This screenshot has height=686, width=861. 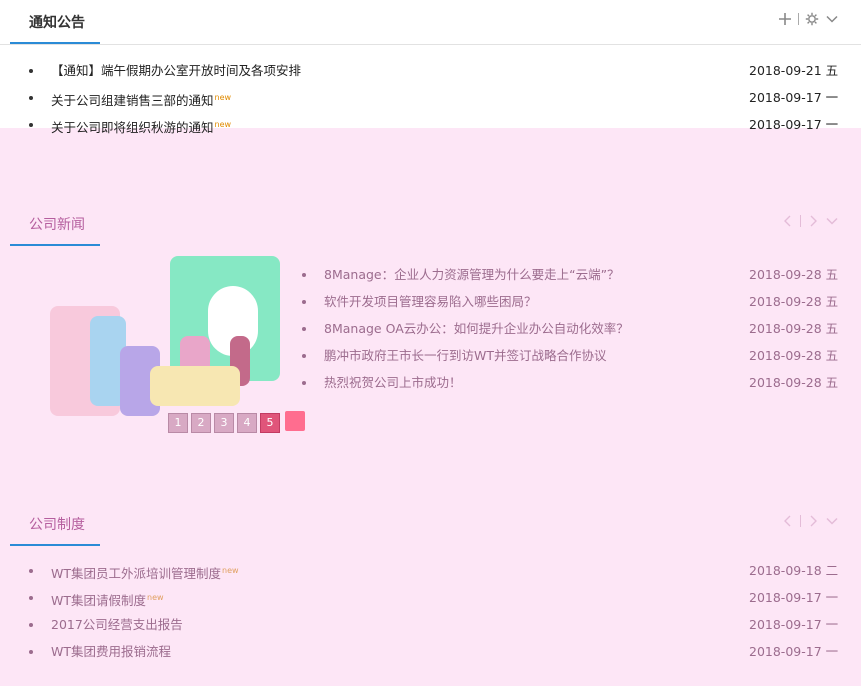 What do you see at coordinates (55, 43) in the screenshot?
I see `notices-title-underline` at bounding box center [55, 43].